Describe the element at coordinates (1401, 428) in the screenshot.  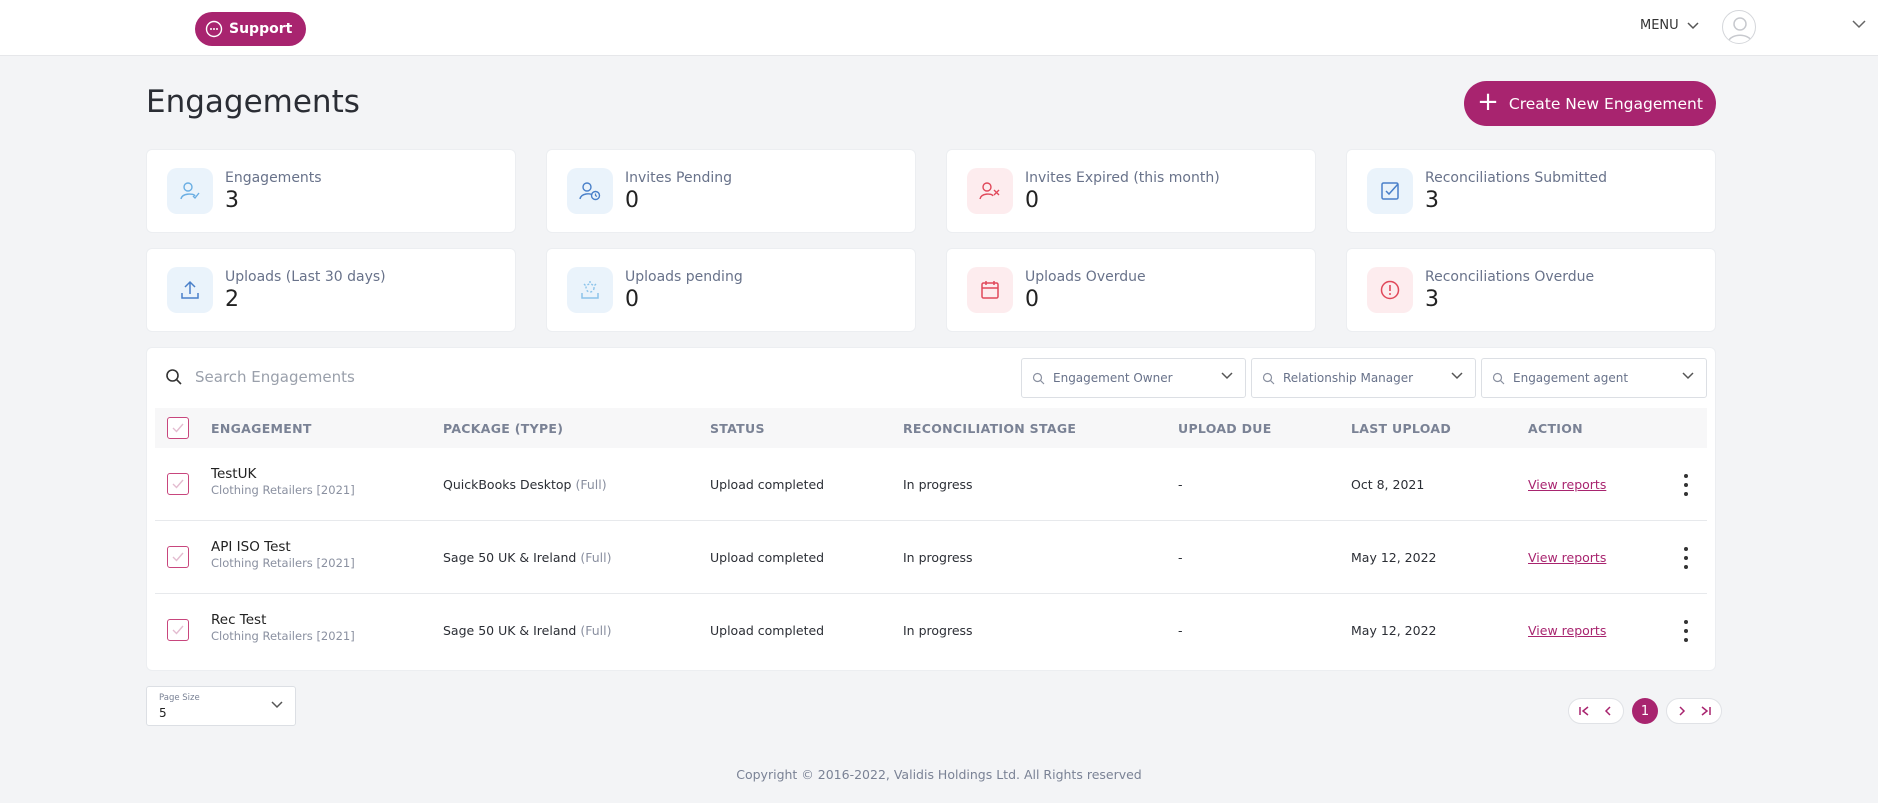
I see `column-header-last-upload: LAST UPLOAD` at that location.